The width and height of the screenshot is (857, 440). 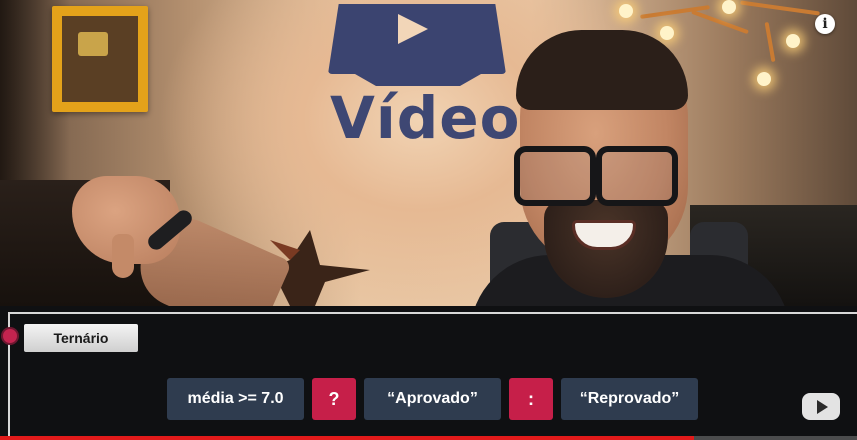 What do you see at coordinates (531, 399) in the screenshot?
I see `token-colon: :` at bounding box center [531, 399].